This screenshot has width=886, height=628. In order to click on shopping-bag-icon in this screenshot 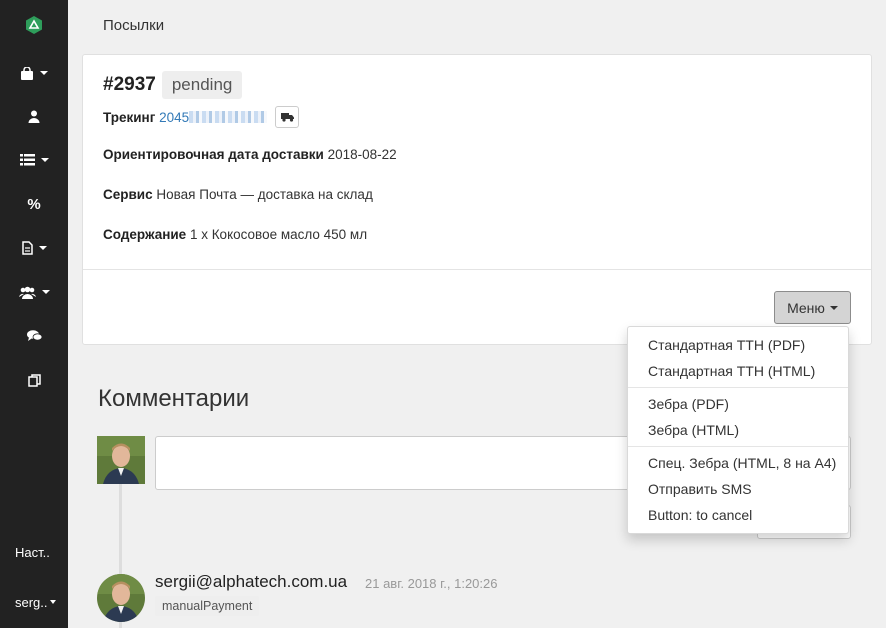, I will do `click(27, 73)`.